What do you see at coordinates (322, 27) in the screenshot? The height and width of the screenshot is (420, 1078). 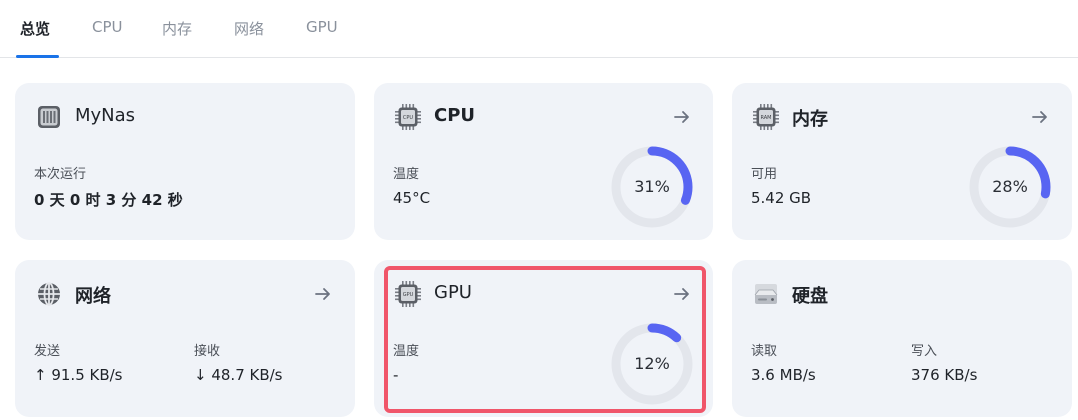 I see `tab-gpu: GPU` at bounding box center [322, 27].